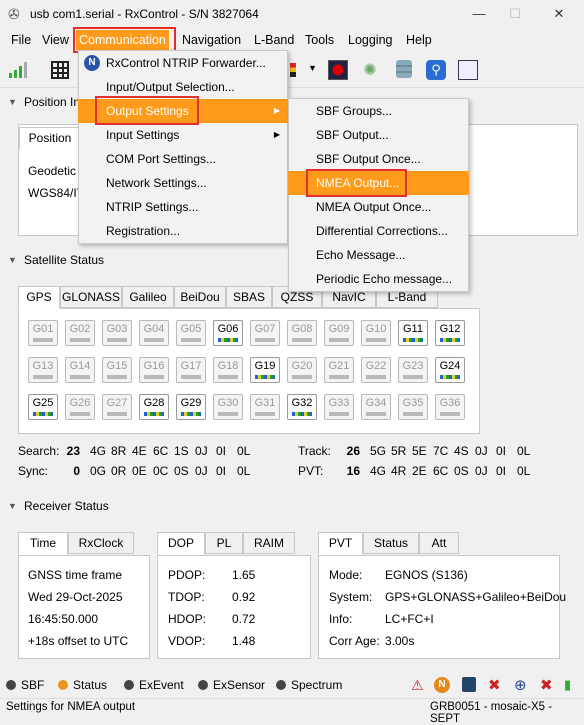 This screenshot has height=725, width=584. What do you see at coordinates (228, 370) in the screenshot?
I see `satellite-g18: G18` at bounding box center [228, 370].